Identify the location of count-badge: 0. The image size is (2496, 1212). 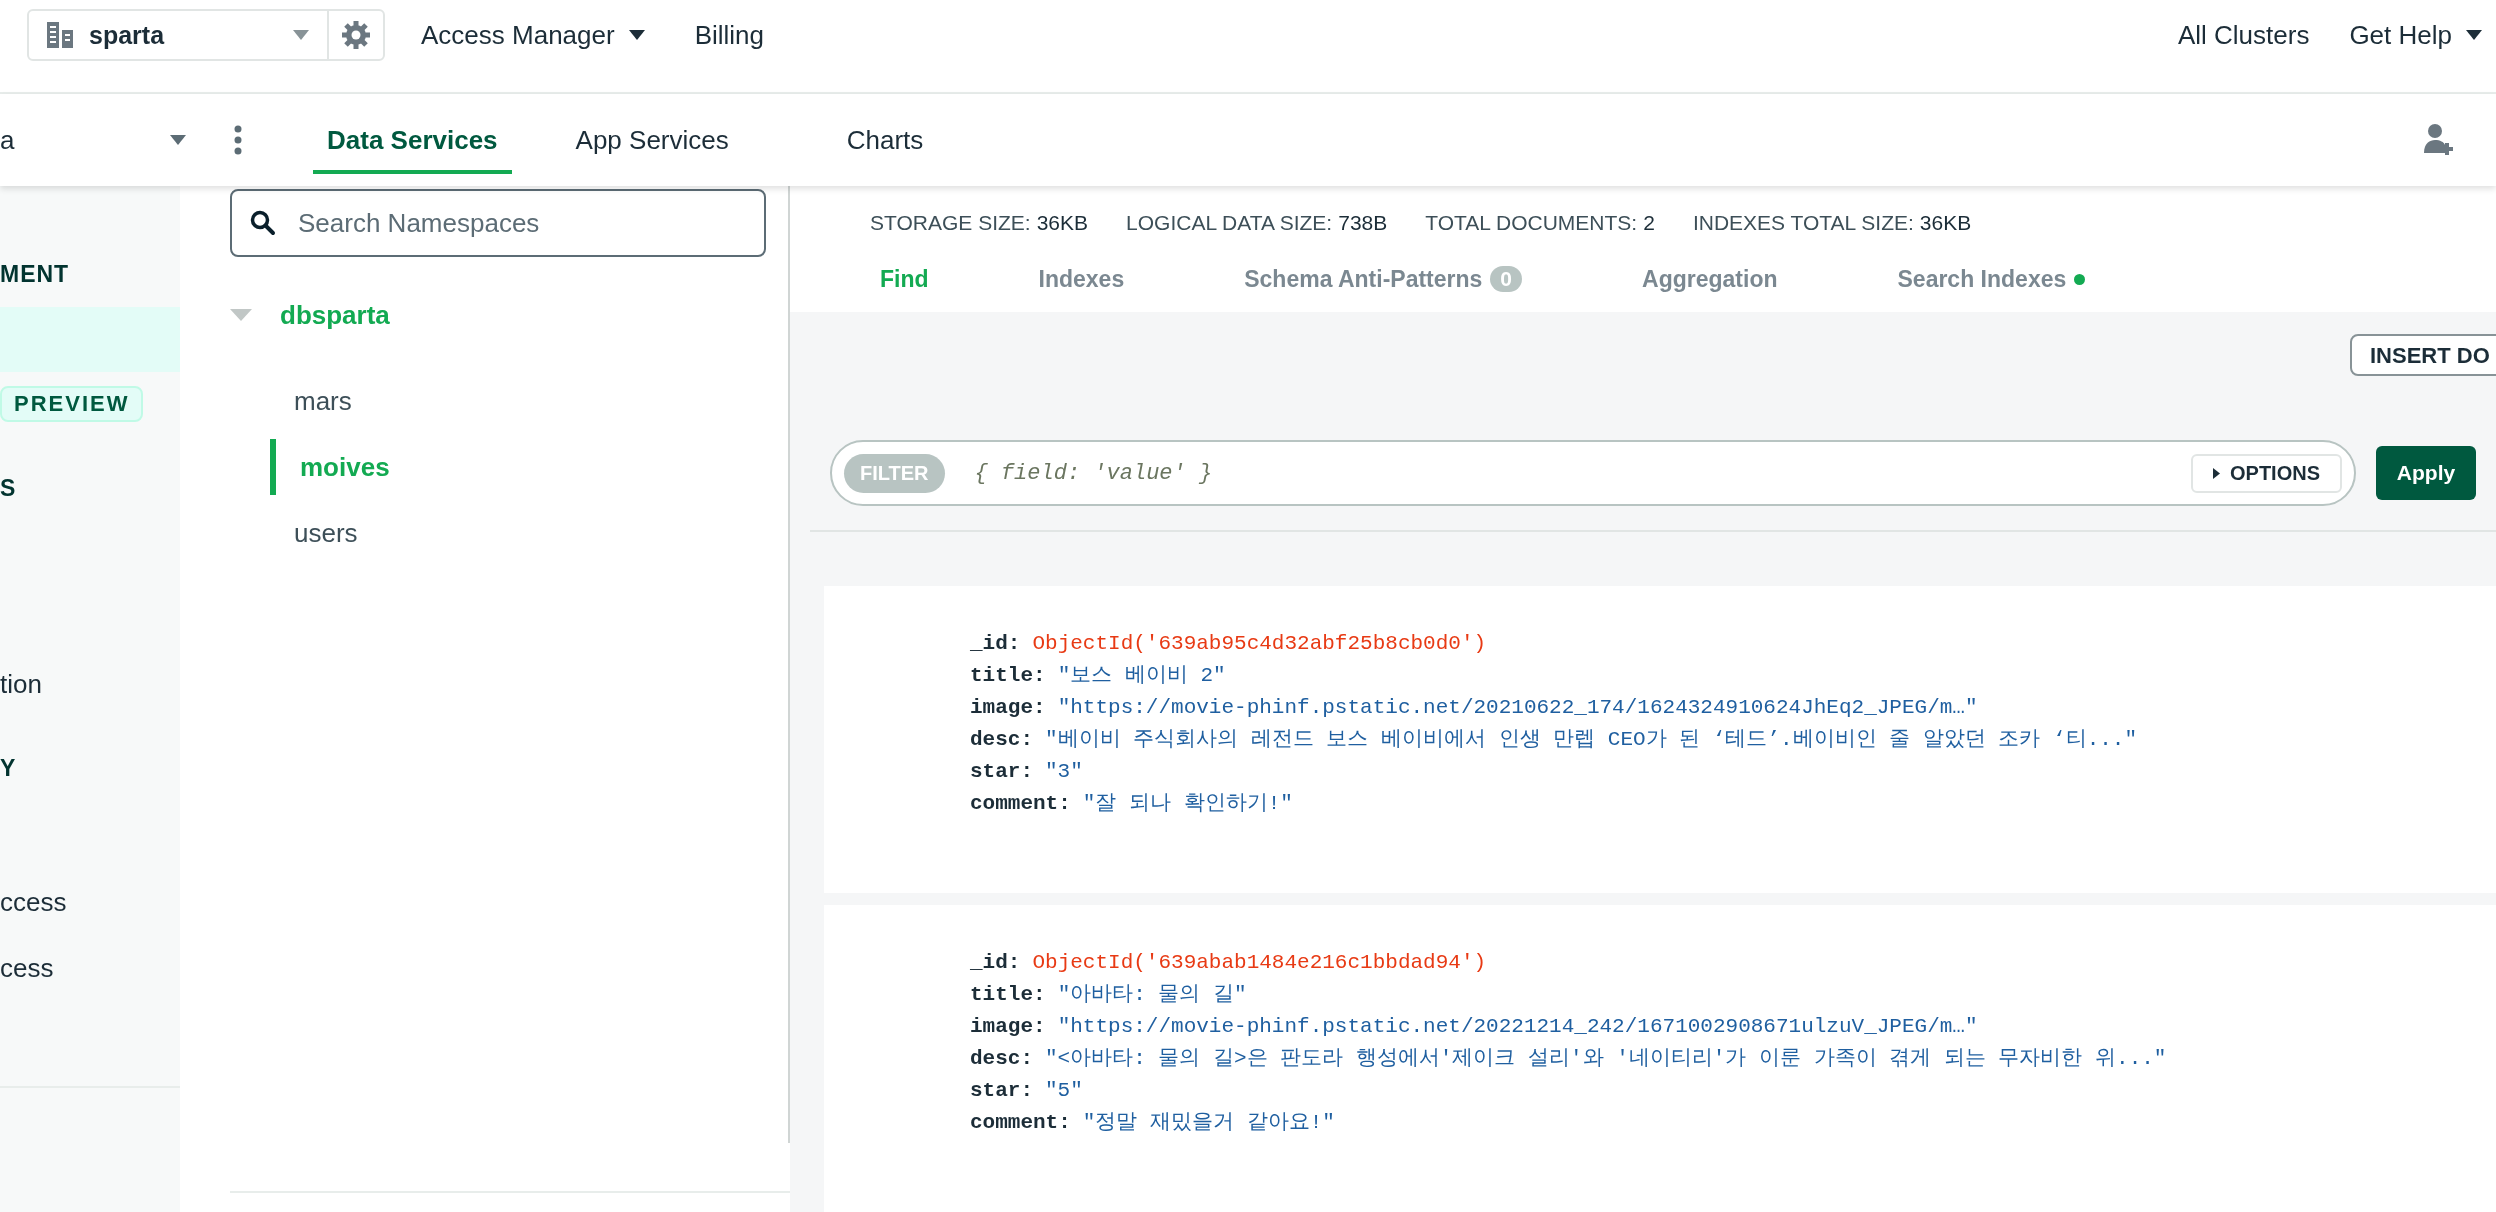
(1506, 279).